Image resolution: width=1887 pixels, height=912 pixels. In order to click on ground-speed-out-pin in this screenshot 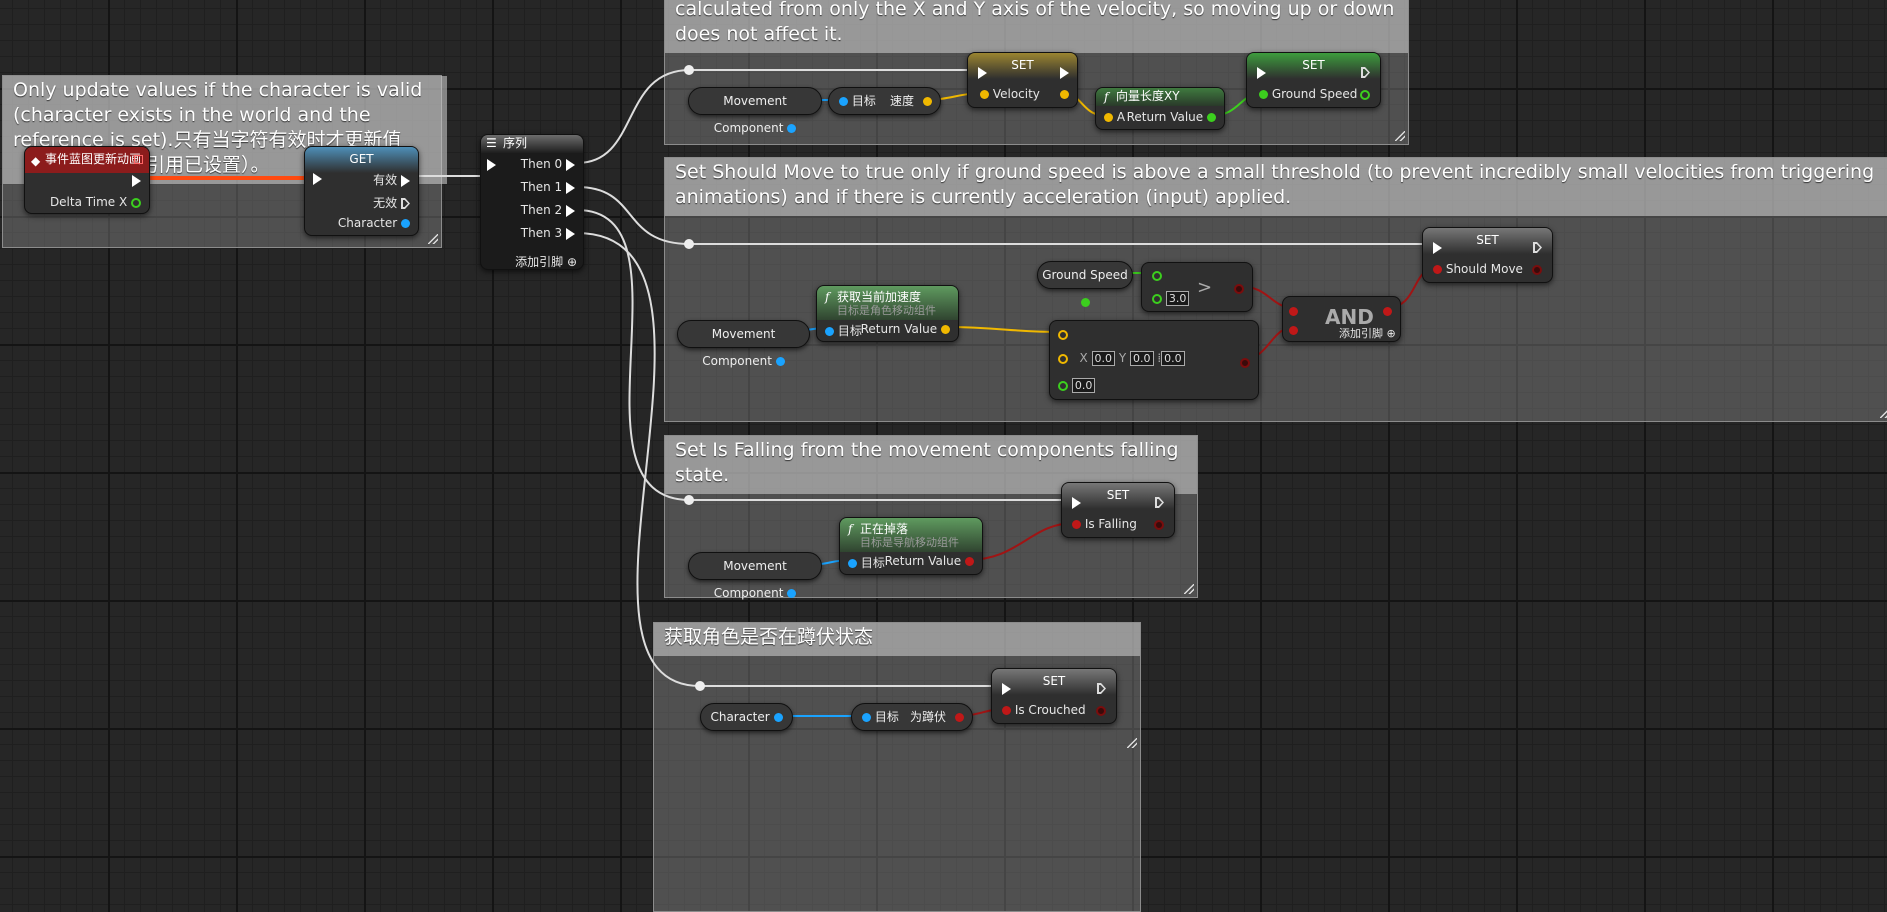, I will do `click(1365, 94)`.